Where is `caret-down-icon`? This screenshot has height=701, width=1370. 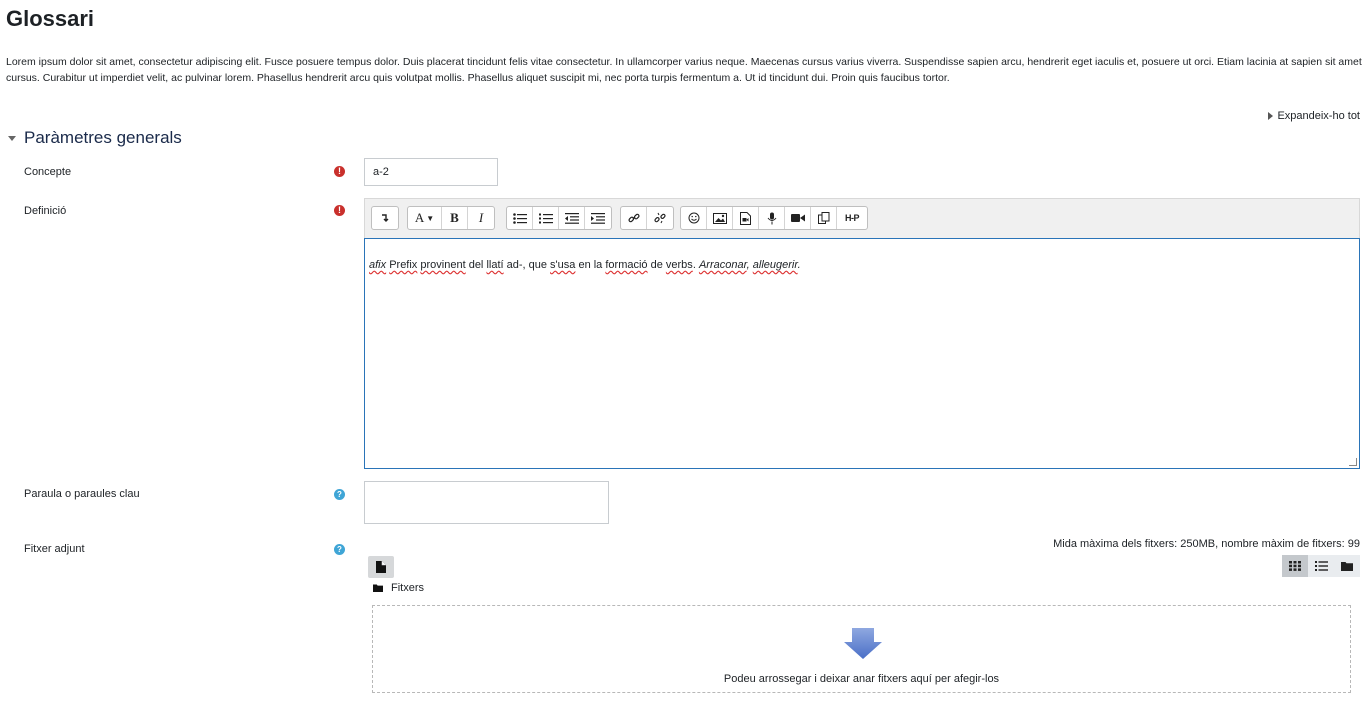 caret-down-icon is located at coordinates (12, 138).